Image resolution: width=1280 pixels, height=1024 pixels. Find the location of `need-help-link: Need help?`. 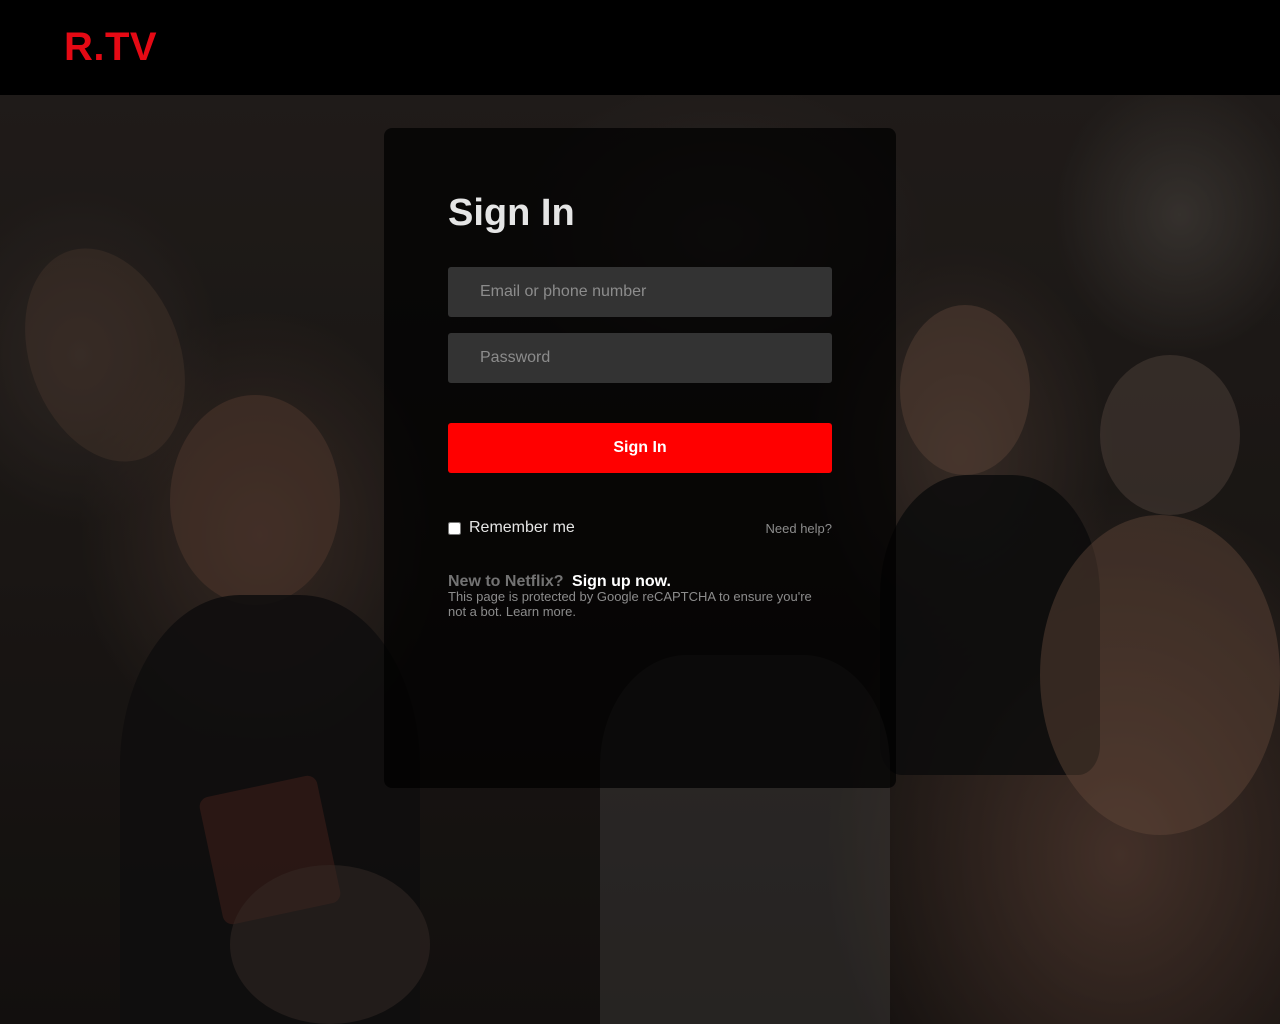

need-help-link: Need help? is located at coordinates (799, 528).